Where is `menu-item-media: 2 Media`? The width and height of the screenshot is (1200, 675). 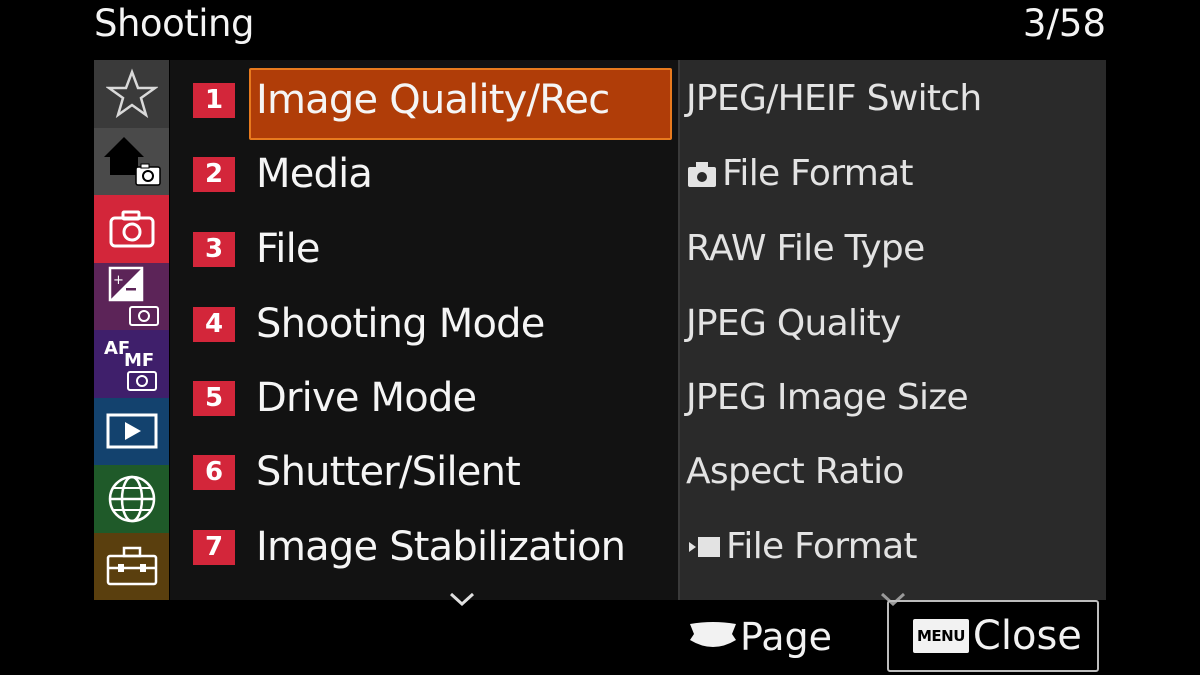 menu-item-media: 2 Media is located at coordinates (424, 174).